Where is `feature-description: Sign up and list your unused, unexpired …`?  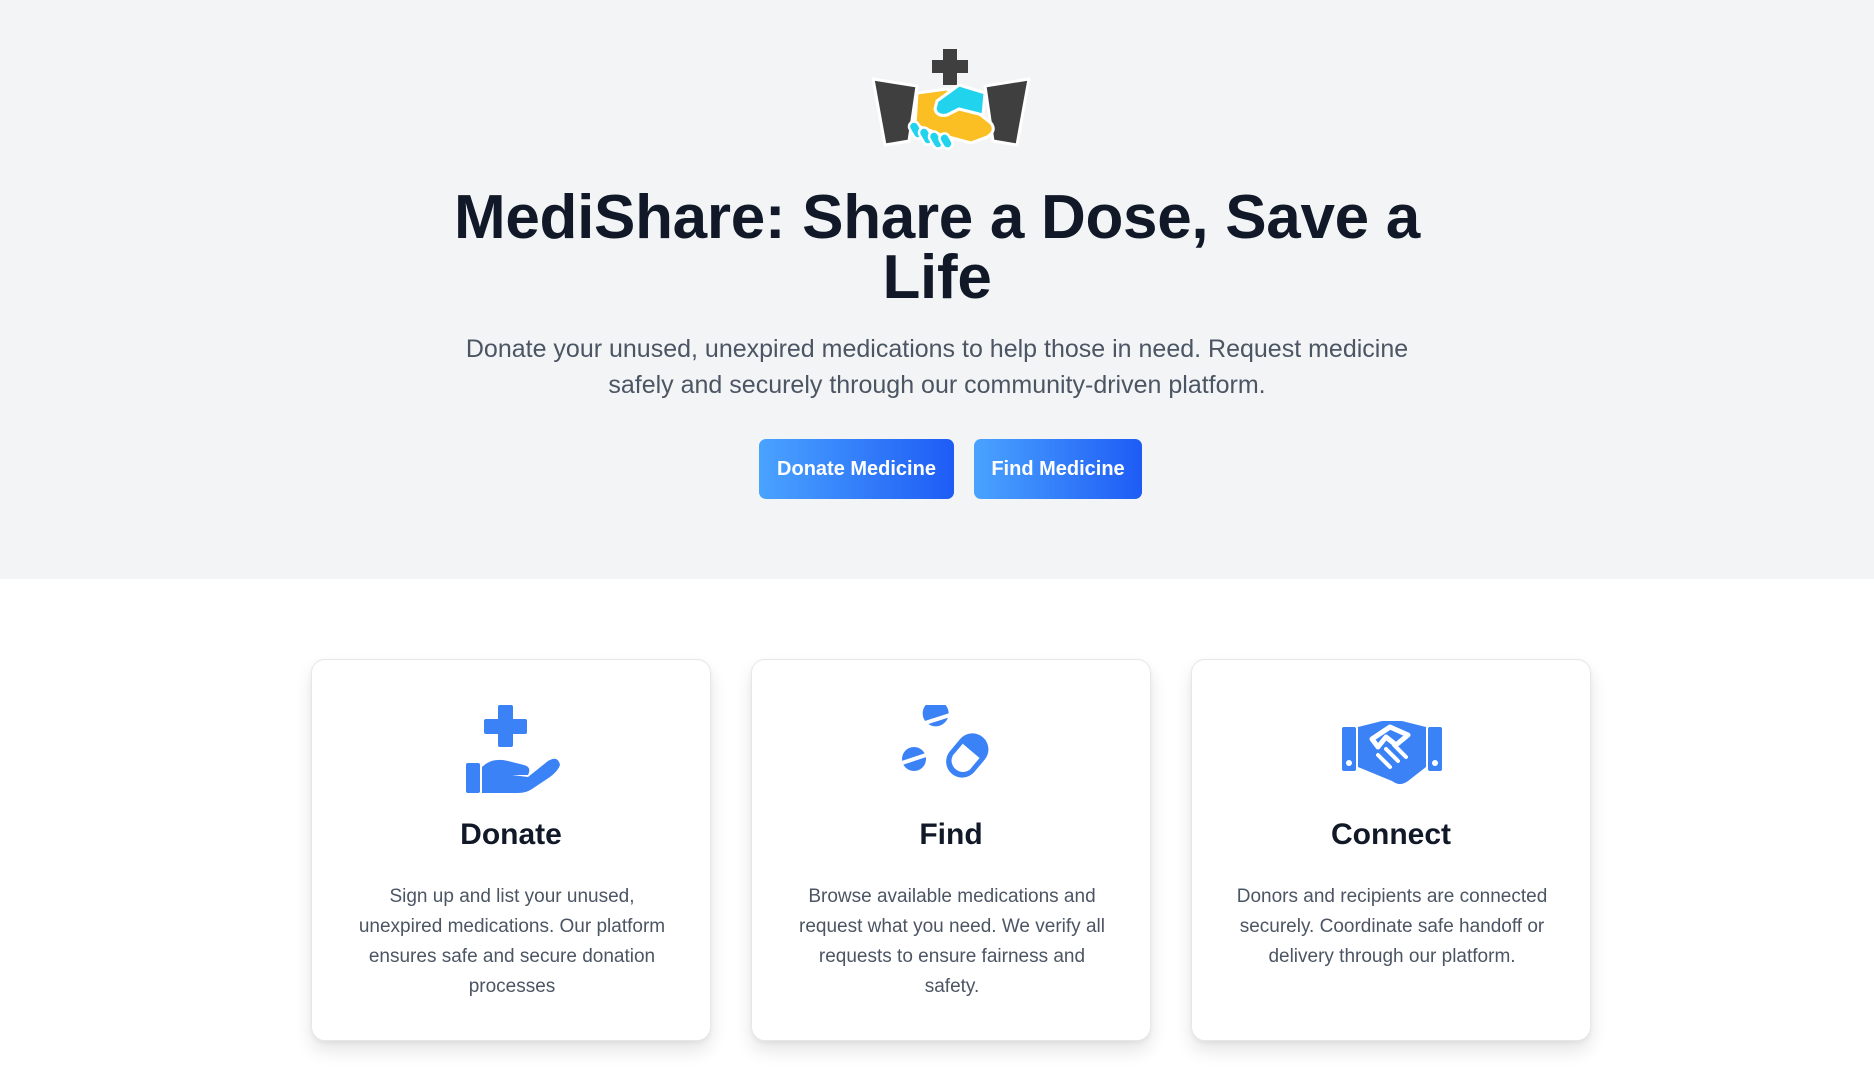
feature-description: Sign up and list your unused, unexpired … is located at coordinates (512, 941).